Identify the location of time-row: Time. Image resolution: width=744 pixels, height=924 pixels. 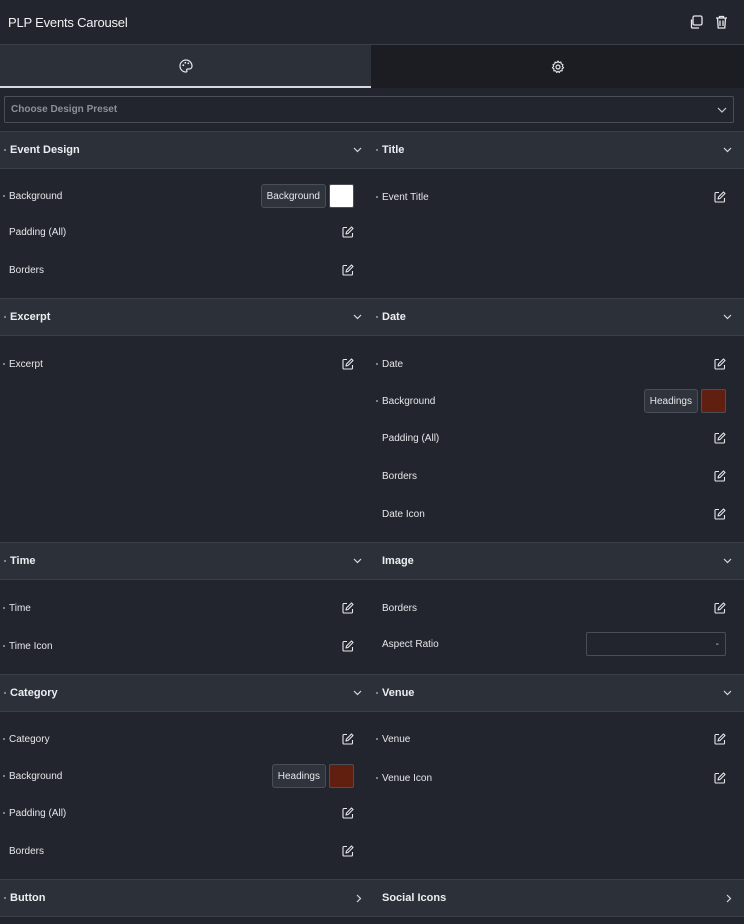
(181, 608).